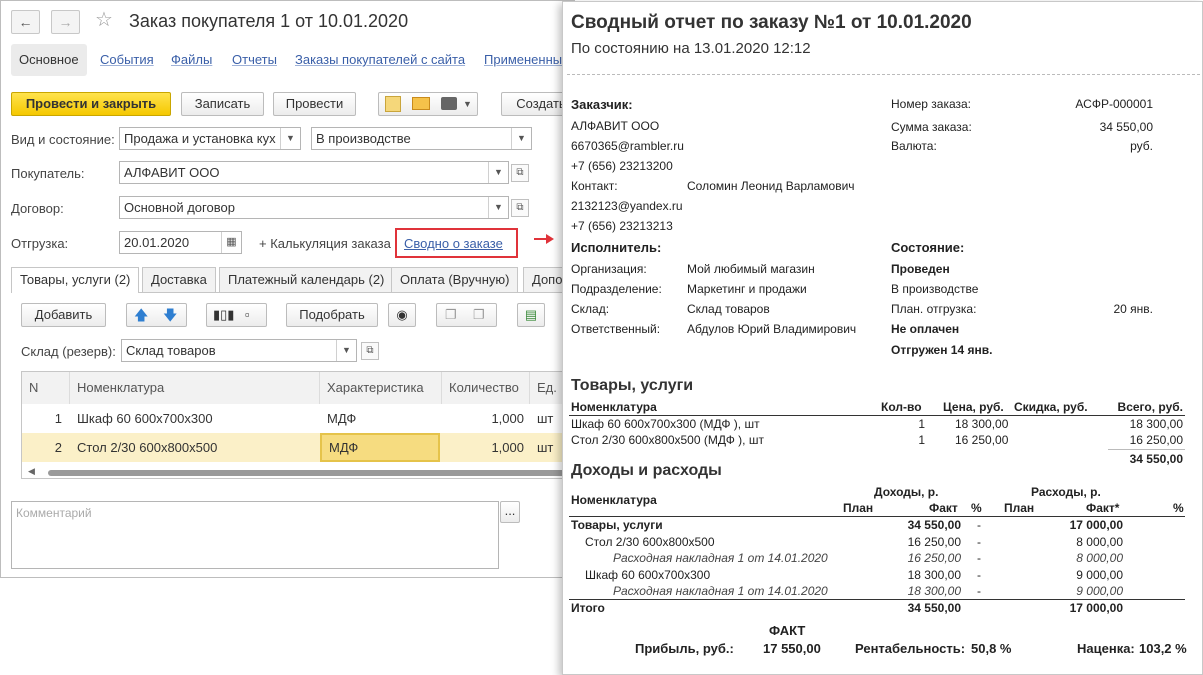  What do you see at coordinates (526, 60) in the screenshot?
I see `tab-applied: Примененные` at bounding box center [526, 60].